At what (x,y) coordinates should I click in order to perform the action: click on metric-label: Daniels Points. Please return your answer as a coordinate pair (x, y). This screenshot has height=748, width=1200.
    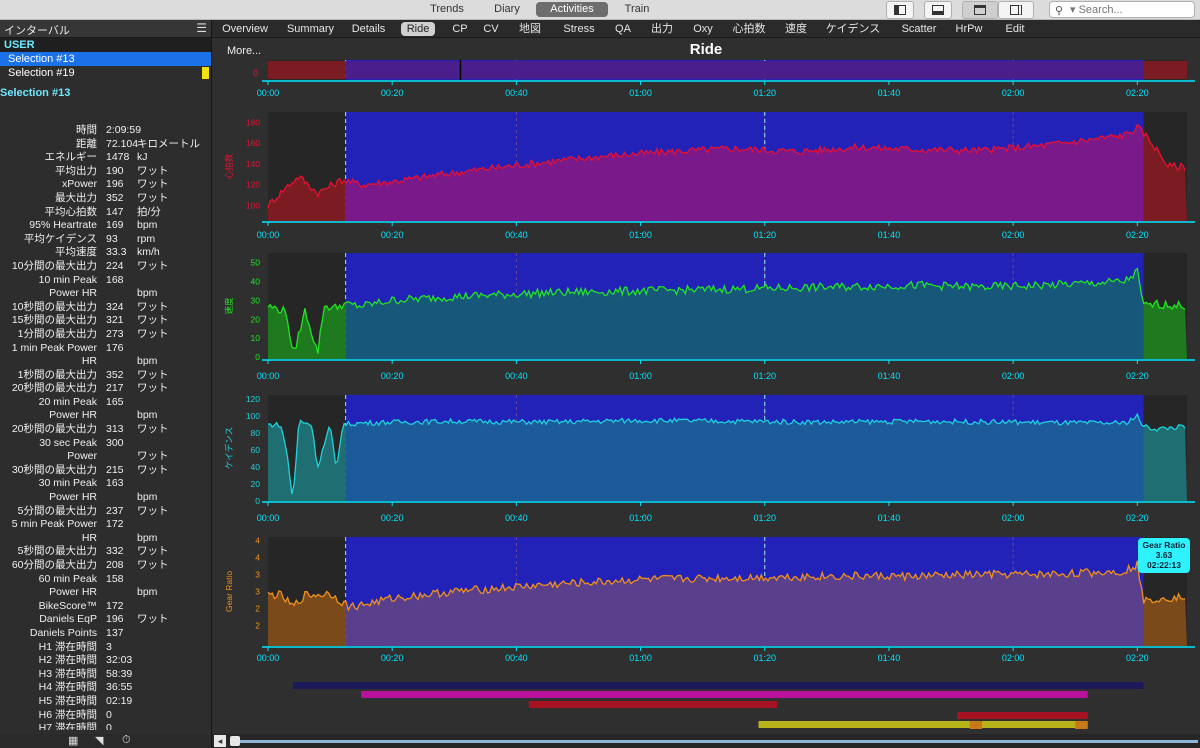
    Looking at the image, I should click on (63, 632).